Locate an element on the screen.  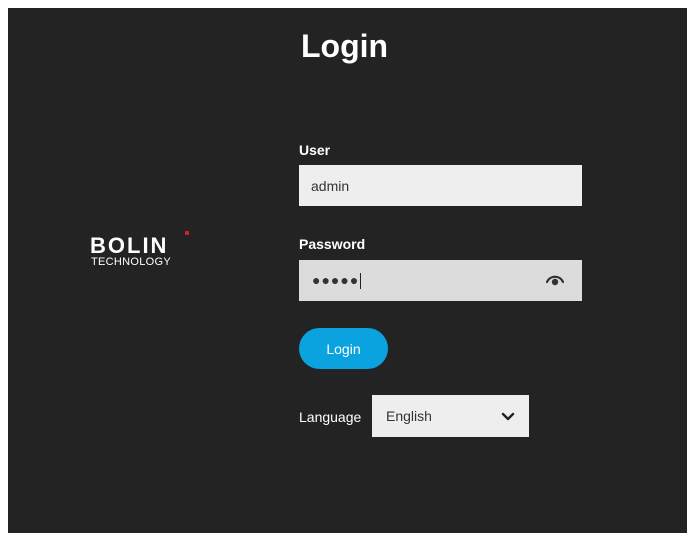
logo-accent-dot is located at coordinates (187, 233).